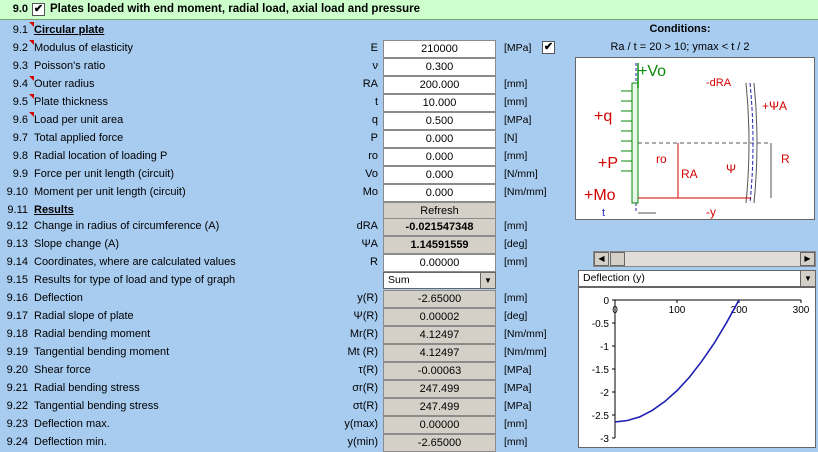 This screenshot has width=818, height=452. What do you see at coordinates (439, 85) in the screenshot?
I see `value-input: 200.000` at bounding box center [439, 85].